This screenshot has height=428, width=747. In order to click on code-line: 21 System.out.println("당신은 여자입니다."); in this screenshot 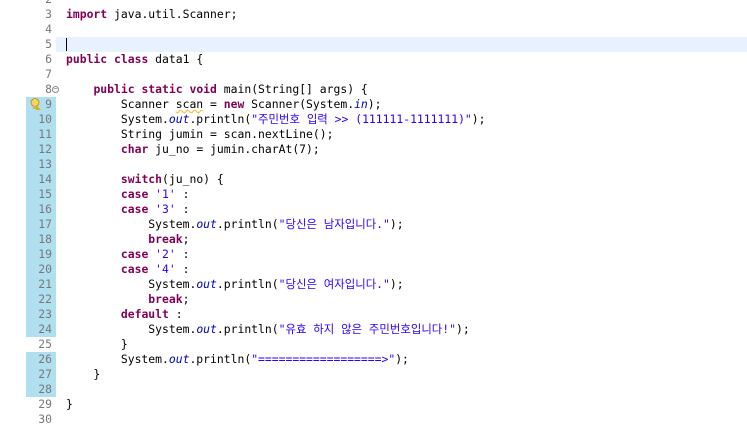, I will do `click(373, 284)`.